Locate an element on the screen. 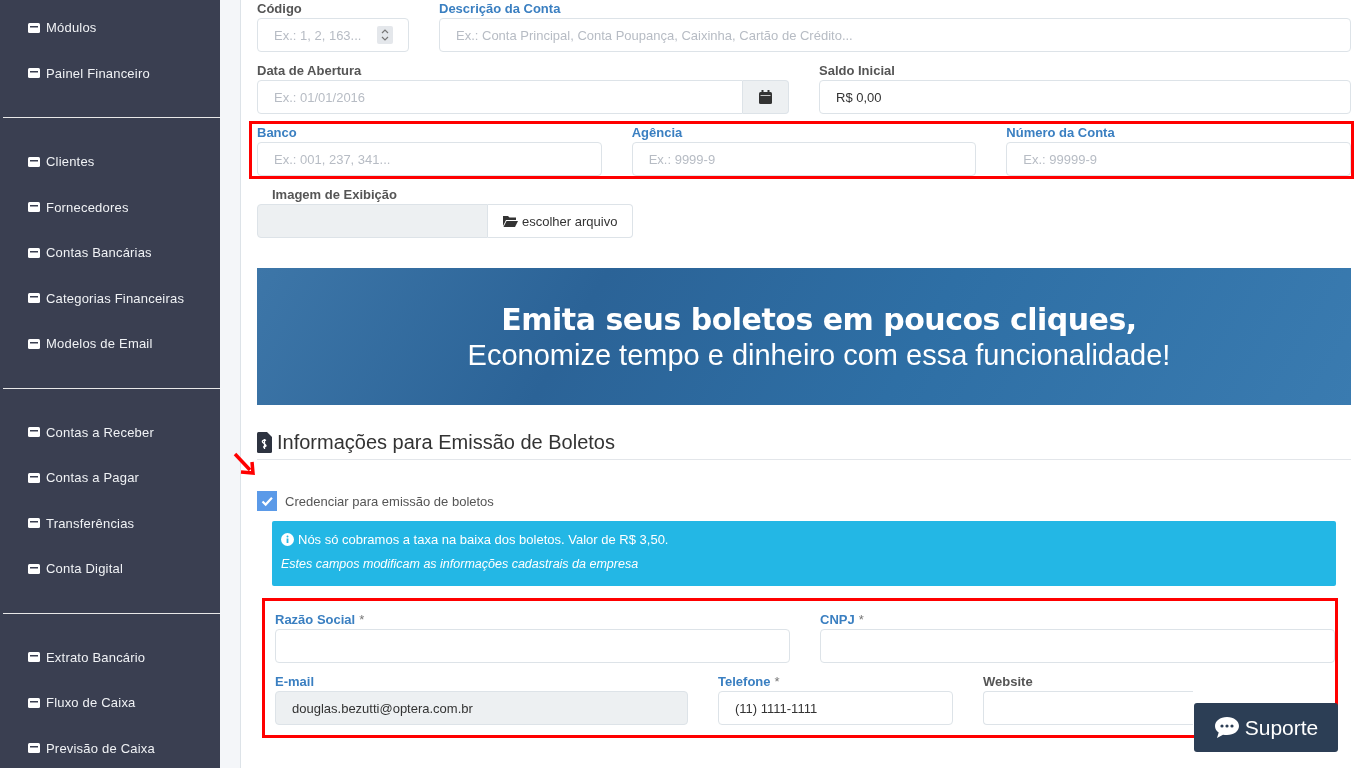 This screenshot has width=1366, height=768. checkbox-label: Credenciar para emissão de boletos is located at coordinates (389, 501).